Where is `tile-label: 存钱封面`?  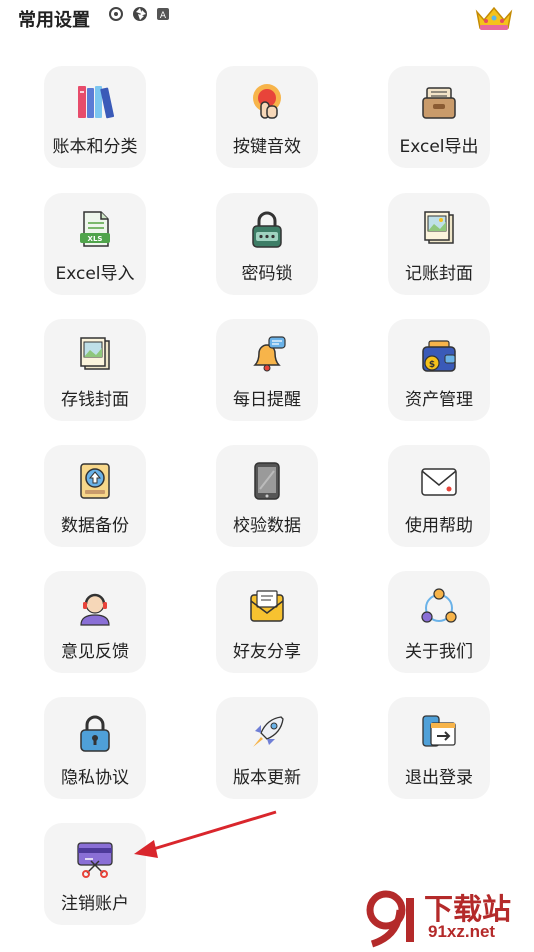 tile-label: 存钱封面 is located at coordinates (95, 400).